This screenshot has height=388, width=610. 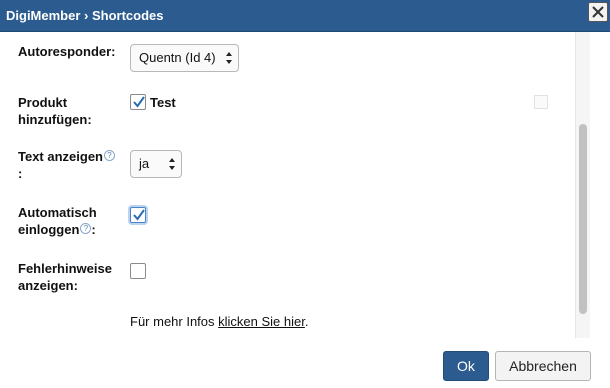 What do you see at coordinates (174, 321) in the screenshot?
I see `info-prefix: Für mehr Infos` at bounding box center [174, 321].